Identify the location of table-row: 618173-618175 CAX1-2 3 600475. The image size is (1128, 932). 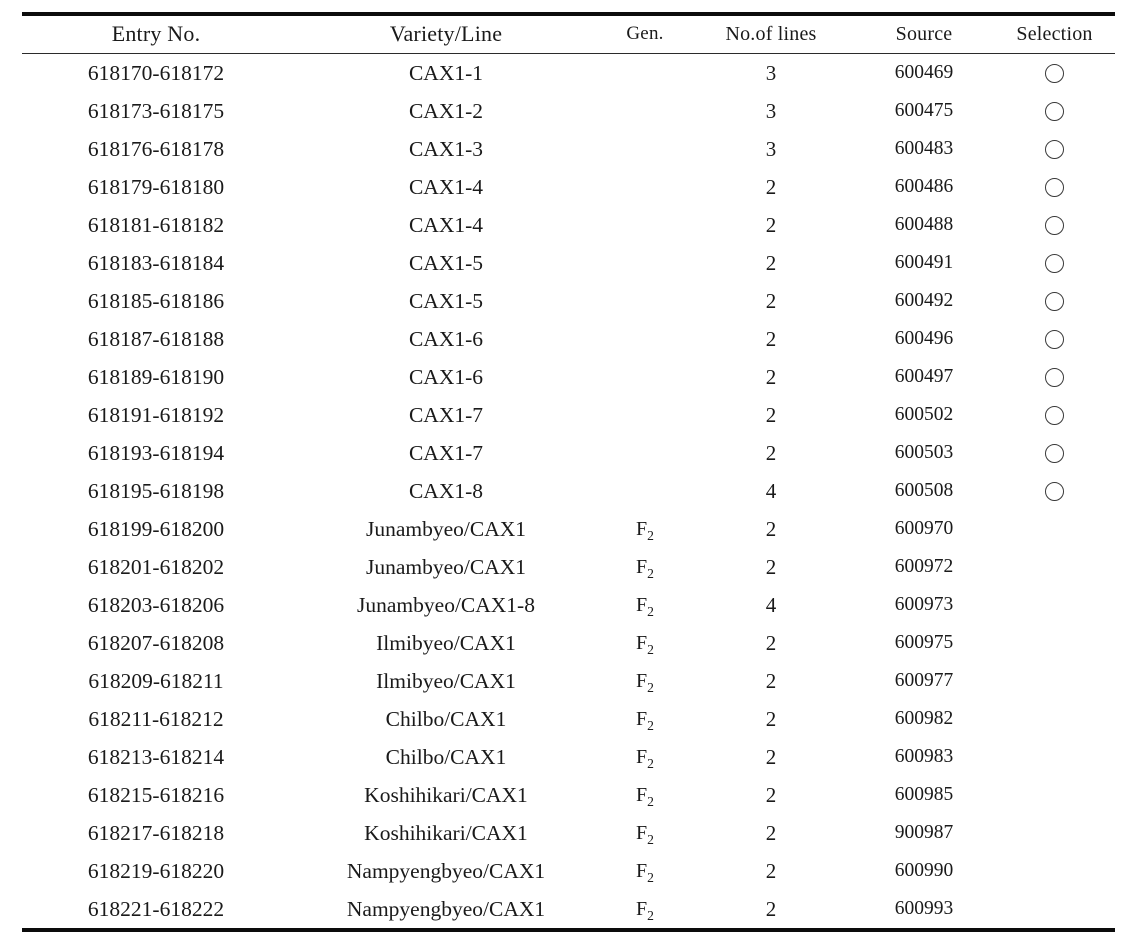
(568, 111).